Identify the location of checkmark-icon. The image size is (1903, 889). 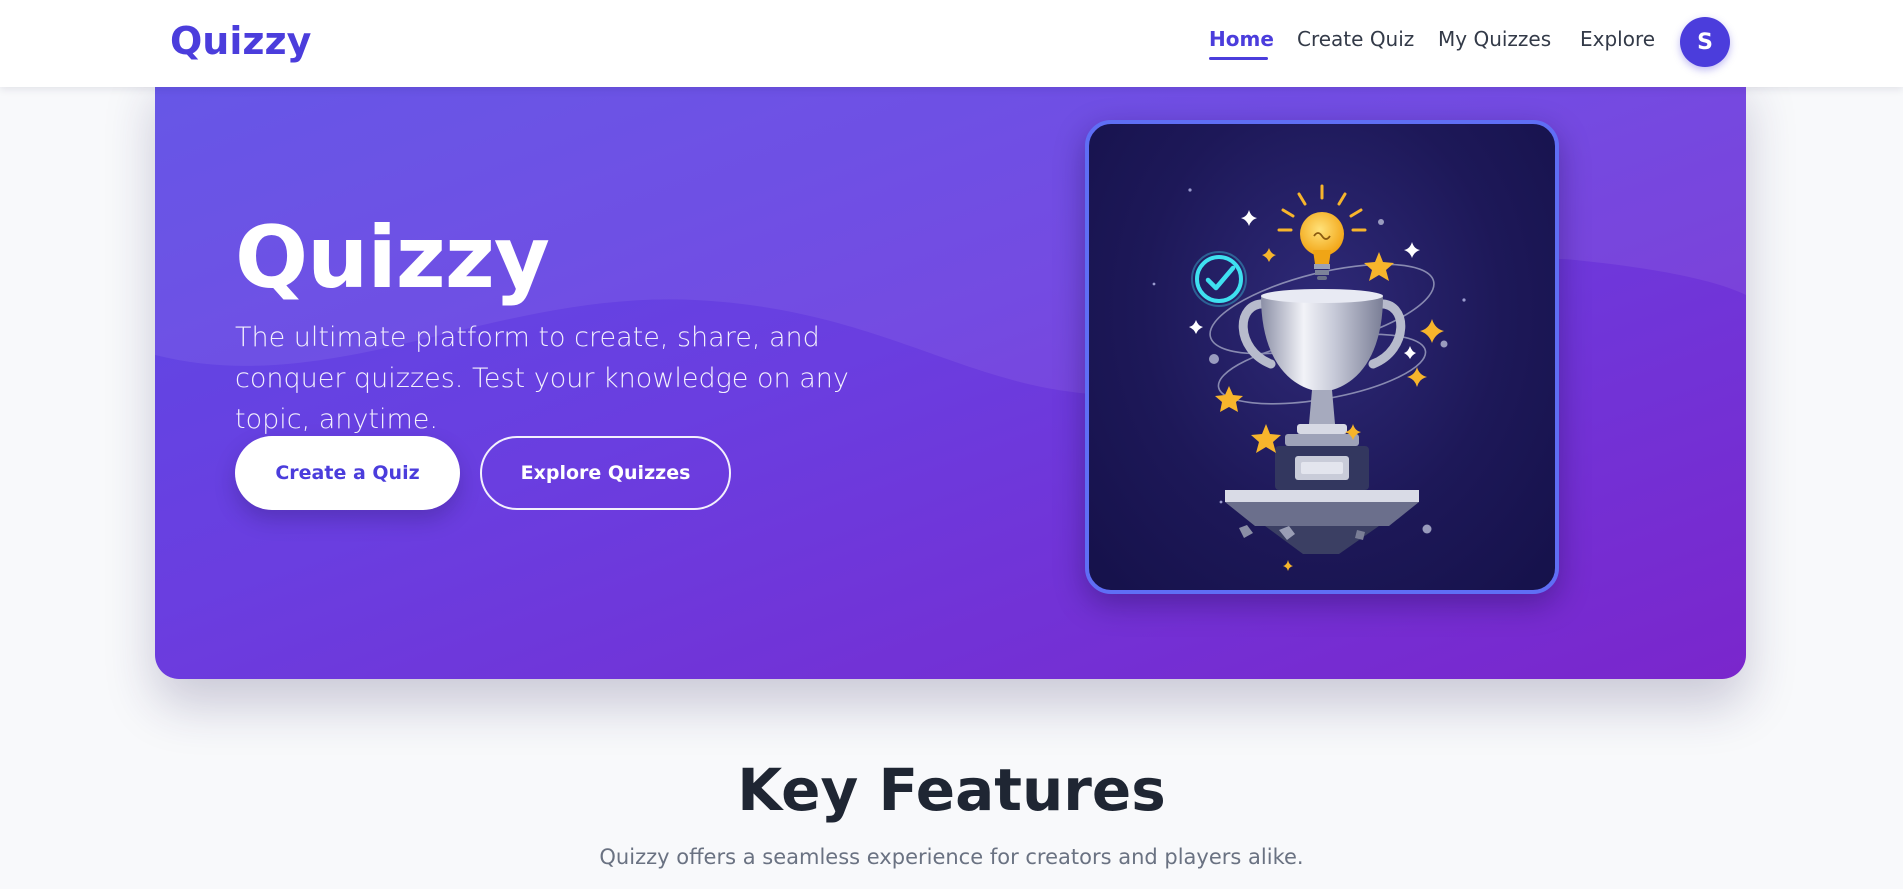
(1219, 279).